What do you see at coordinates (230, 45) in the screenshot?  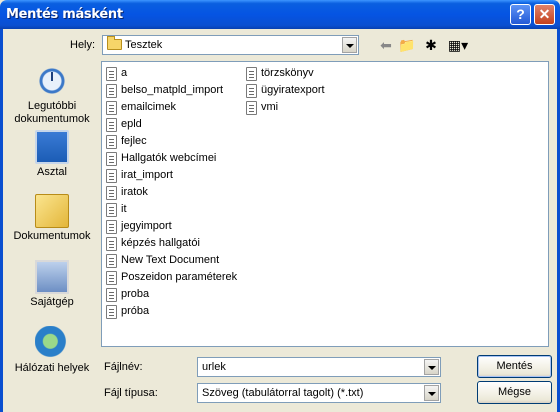 I see `location-dropdown: Tesztek` at bounding box center [230, 45].